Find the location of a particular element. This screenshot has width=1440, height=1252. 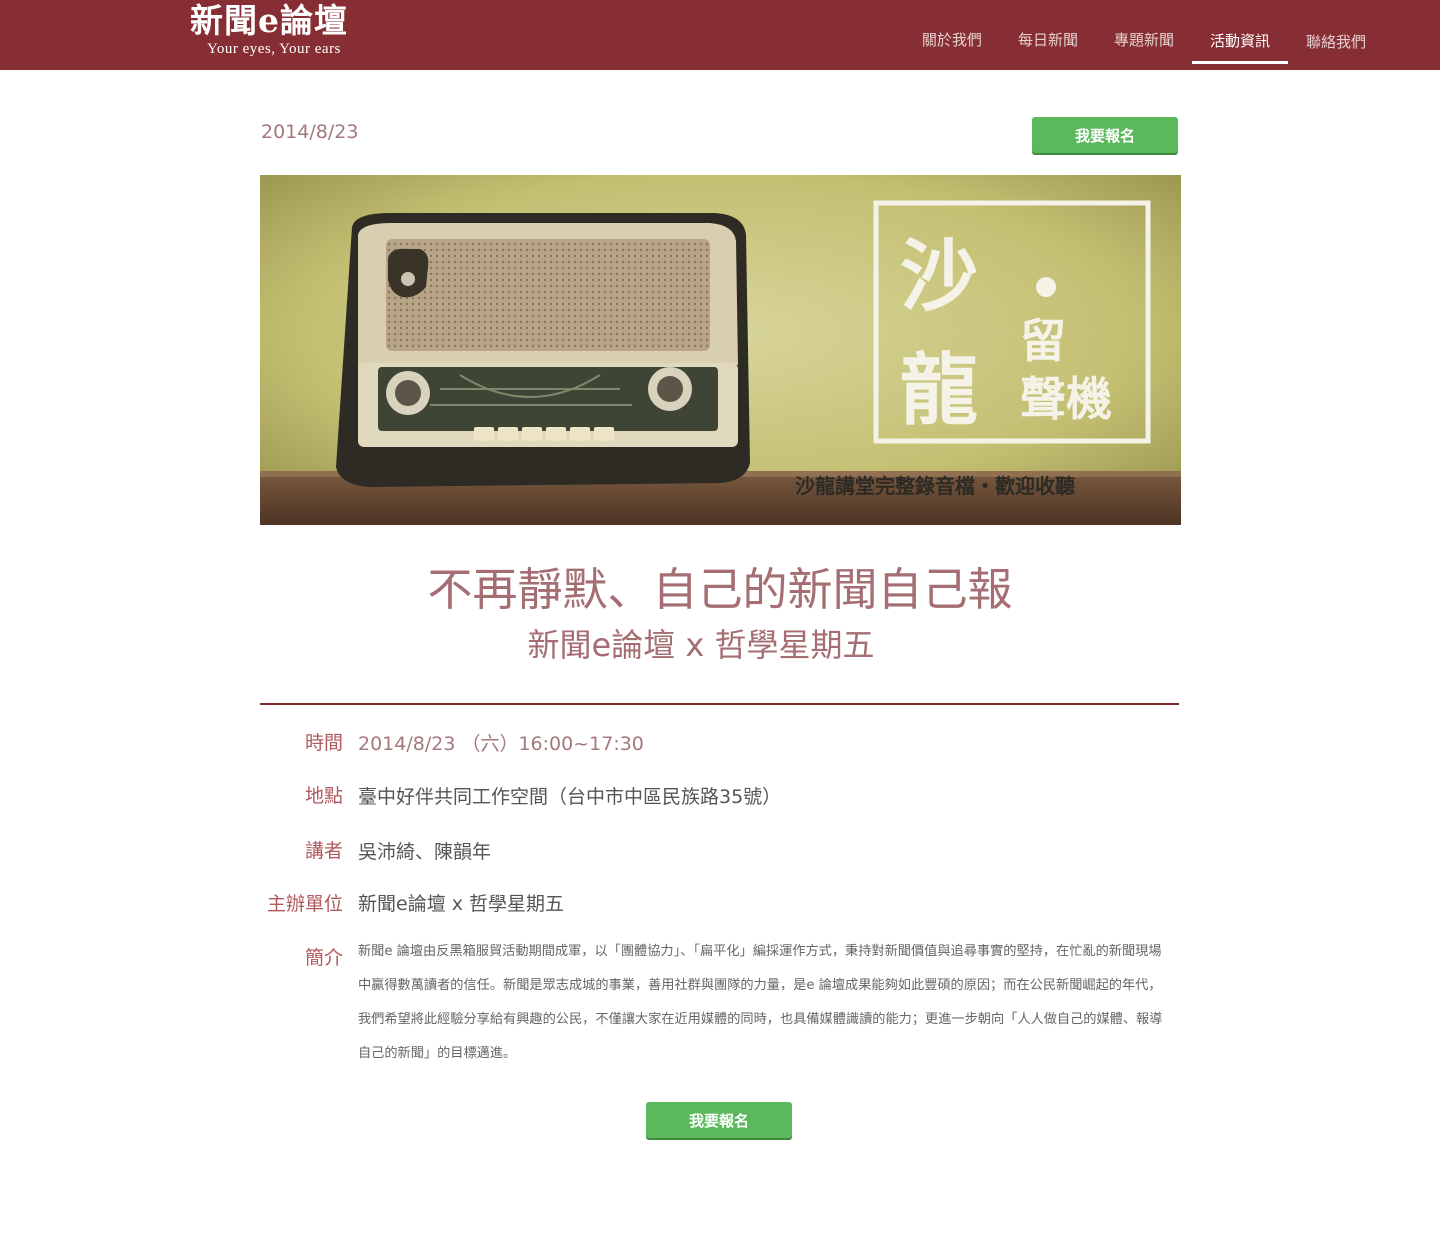

nav-item-feature-news: 專題新聞 is located at coordinates (1144, 35).